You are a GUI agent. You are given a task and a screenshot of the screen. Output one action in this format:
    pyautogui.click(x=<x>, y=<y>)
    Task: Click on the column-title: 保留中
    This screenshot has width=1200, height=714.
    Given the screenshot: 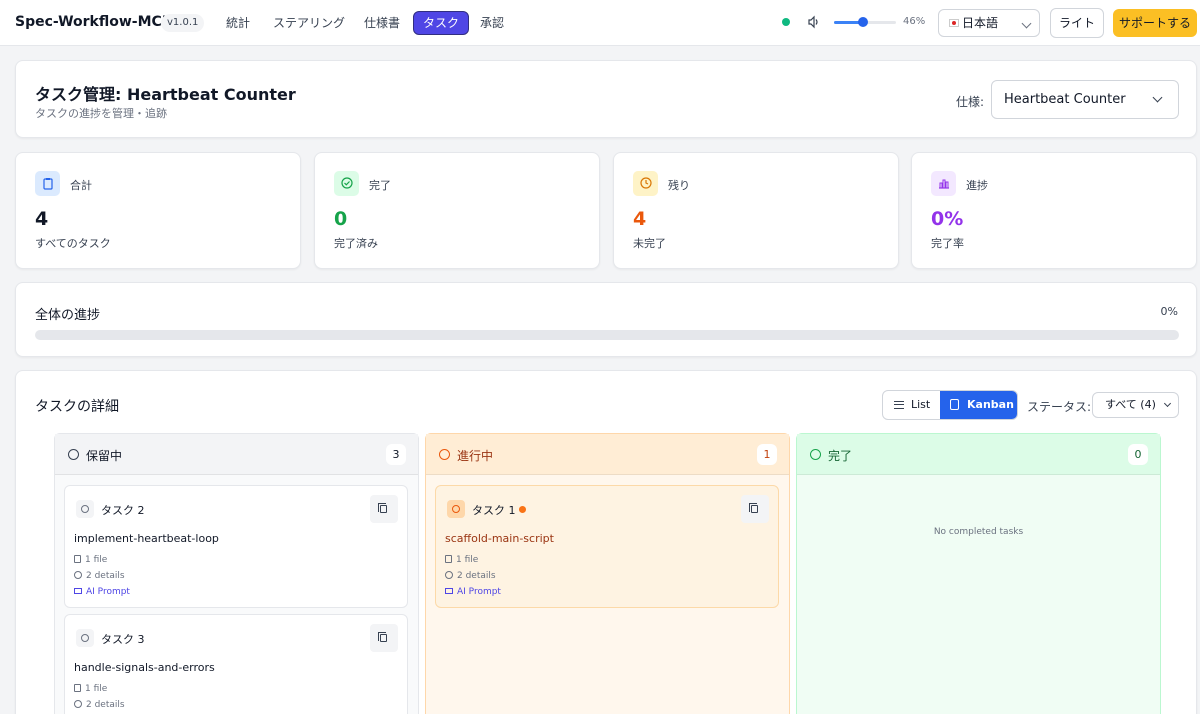 What is the action you would take?
    pyautogui.click(x=104, y=456)
    